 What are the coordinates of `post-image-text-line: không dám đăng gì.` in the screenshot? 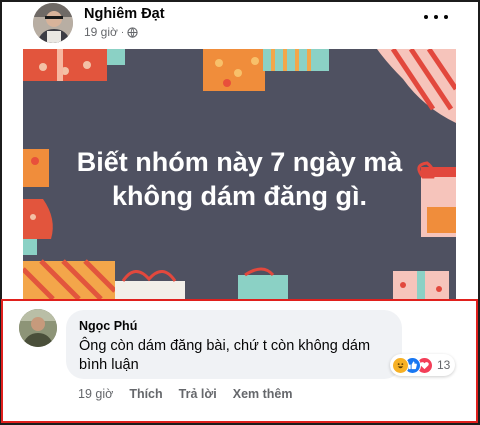 It's located at (239, 196).